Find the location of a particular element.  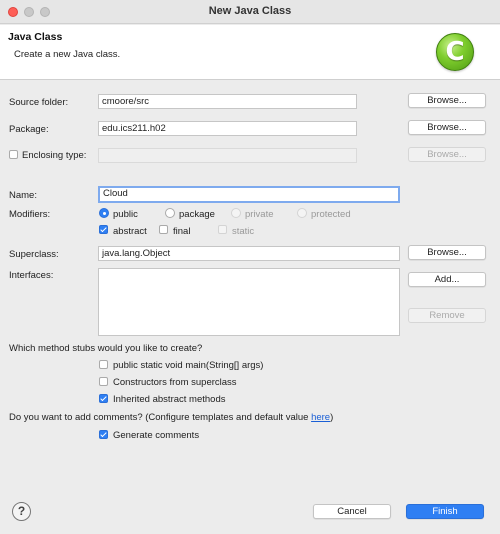

stub-constructors-checkbox is located at coordinates (103, 381).